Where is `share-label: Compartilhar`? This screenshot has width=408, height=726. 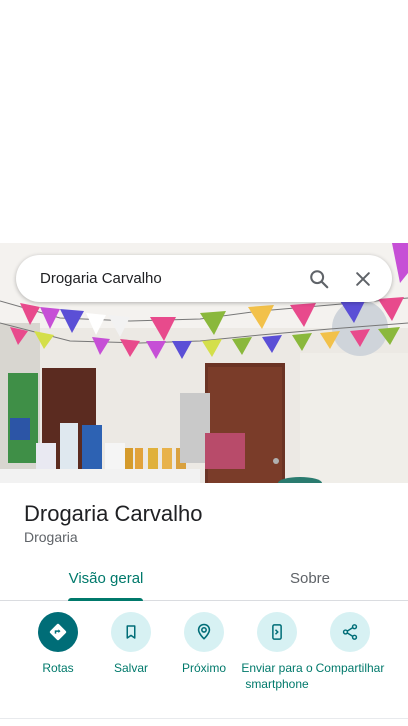 share-label: Compartilhar is located at coordinates (350, 668).